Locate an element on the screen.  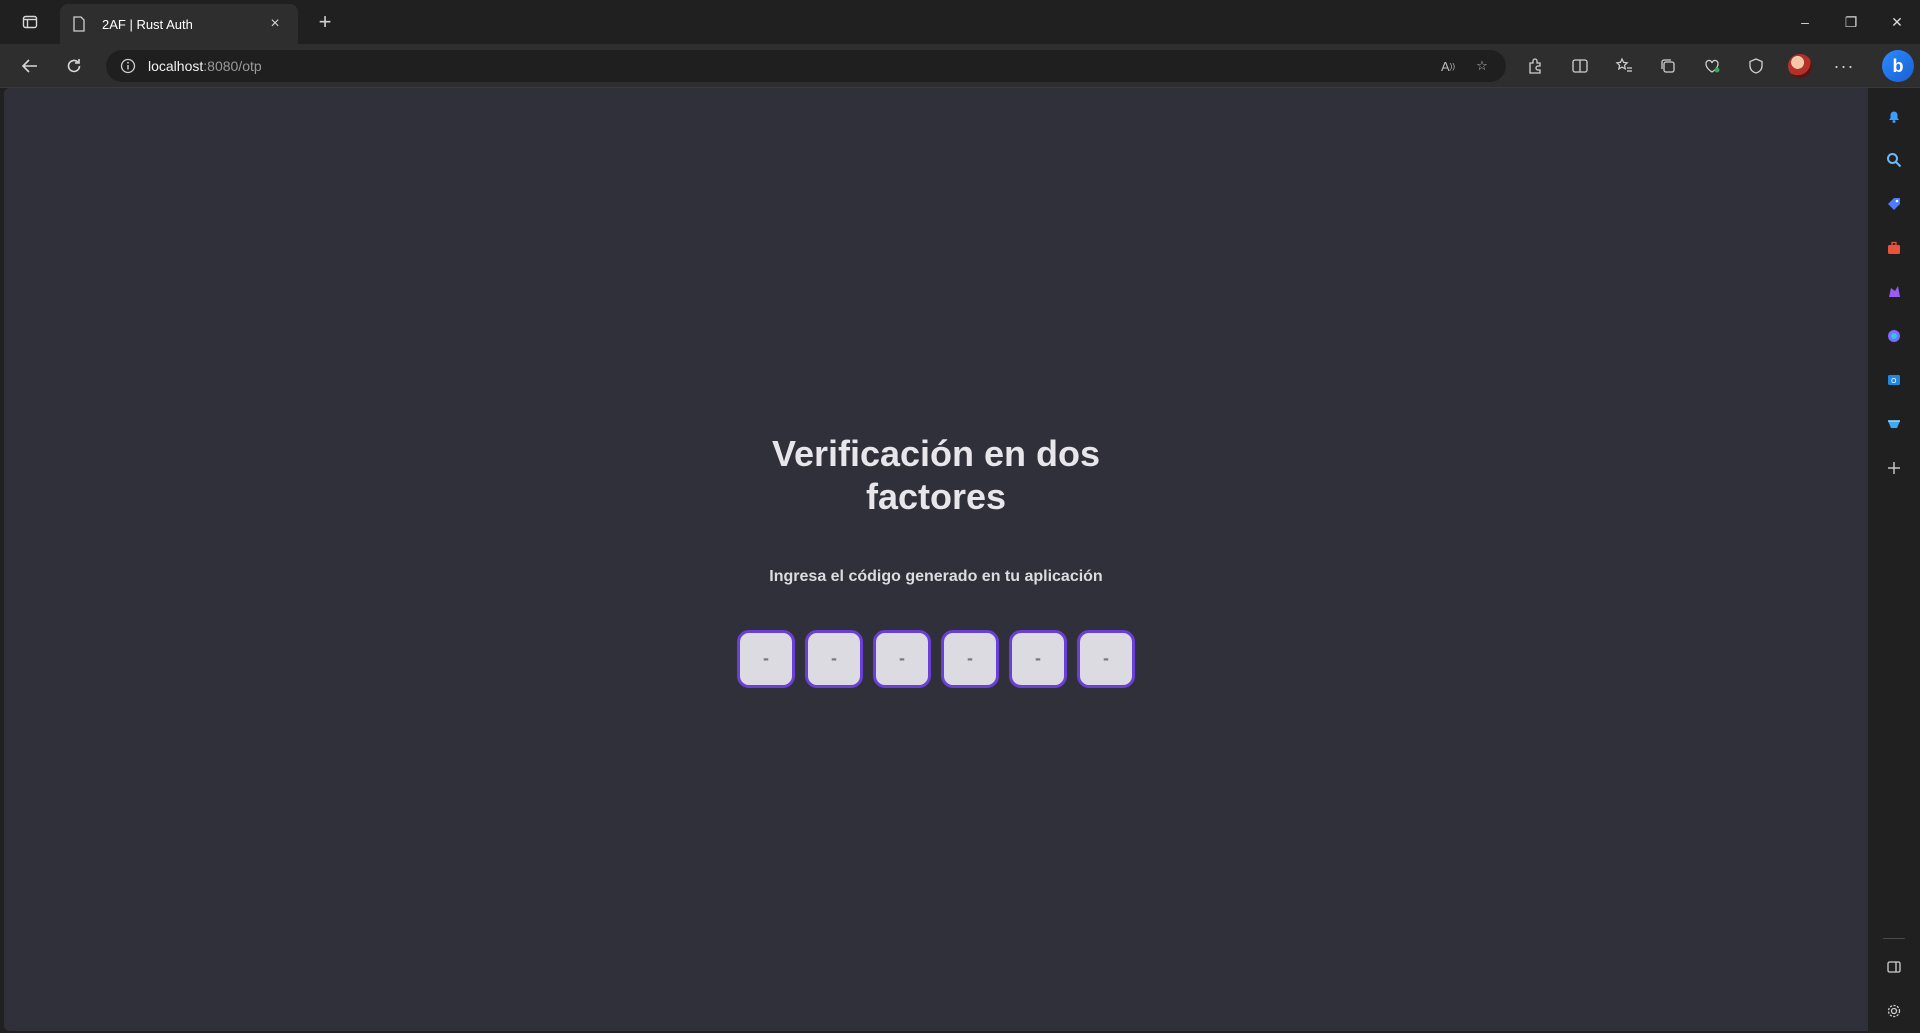
back-button is located at coordinates (30, 66).